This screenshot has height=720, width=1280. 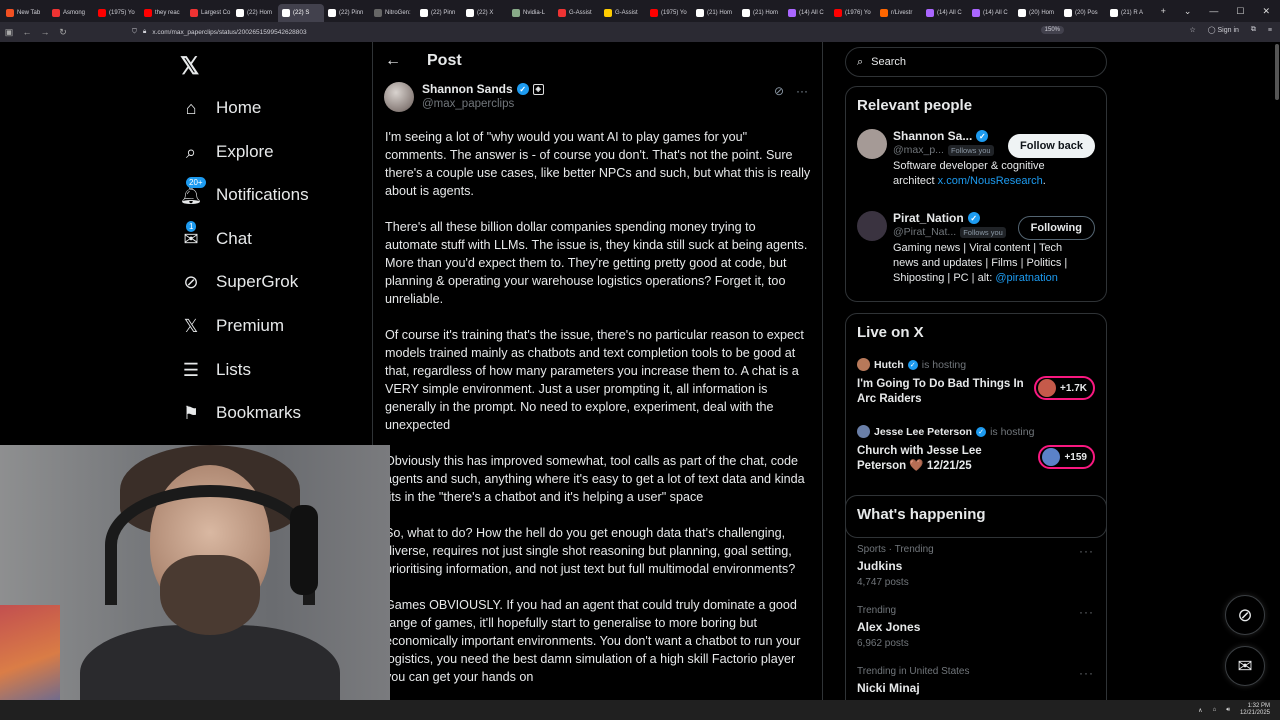 I want to click on bio-link: x.com/NousResearch, so click(x=990, y=181).